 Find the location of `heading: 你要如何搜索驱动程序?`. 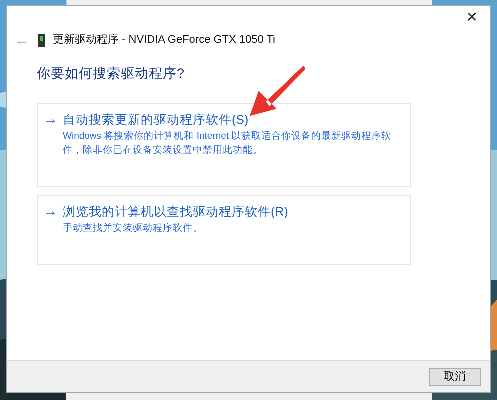

heading: 你要如何搜索驱动程序? is located at coordinates (111, 74).